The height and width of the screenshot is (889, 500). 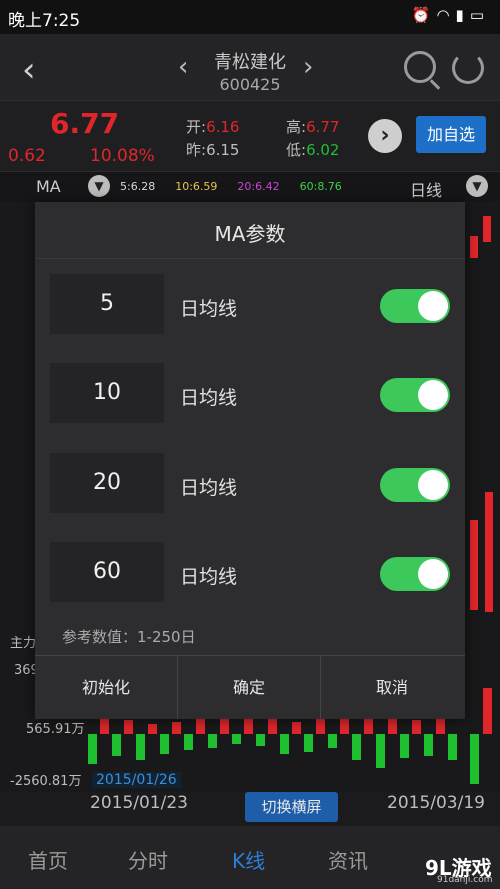 What do you see at coordinates (107, 393) in the screenshot?
I see `ma-period-input: 10` at bounding box center [107, 393].